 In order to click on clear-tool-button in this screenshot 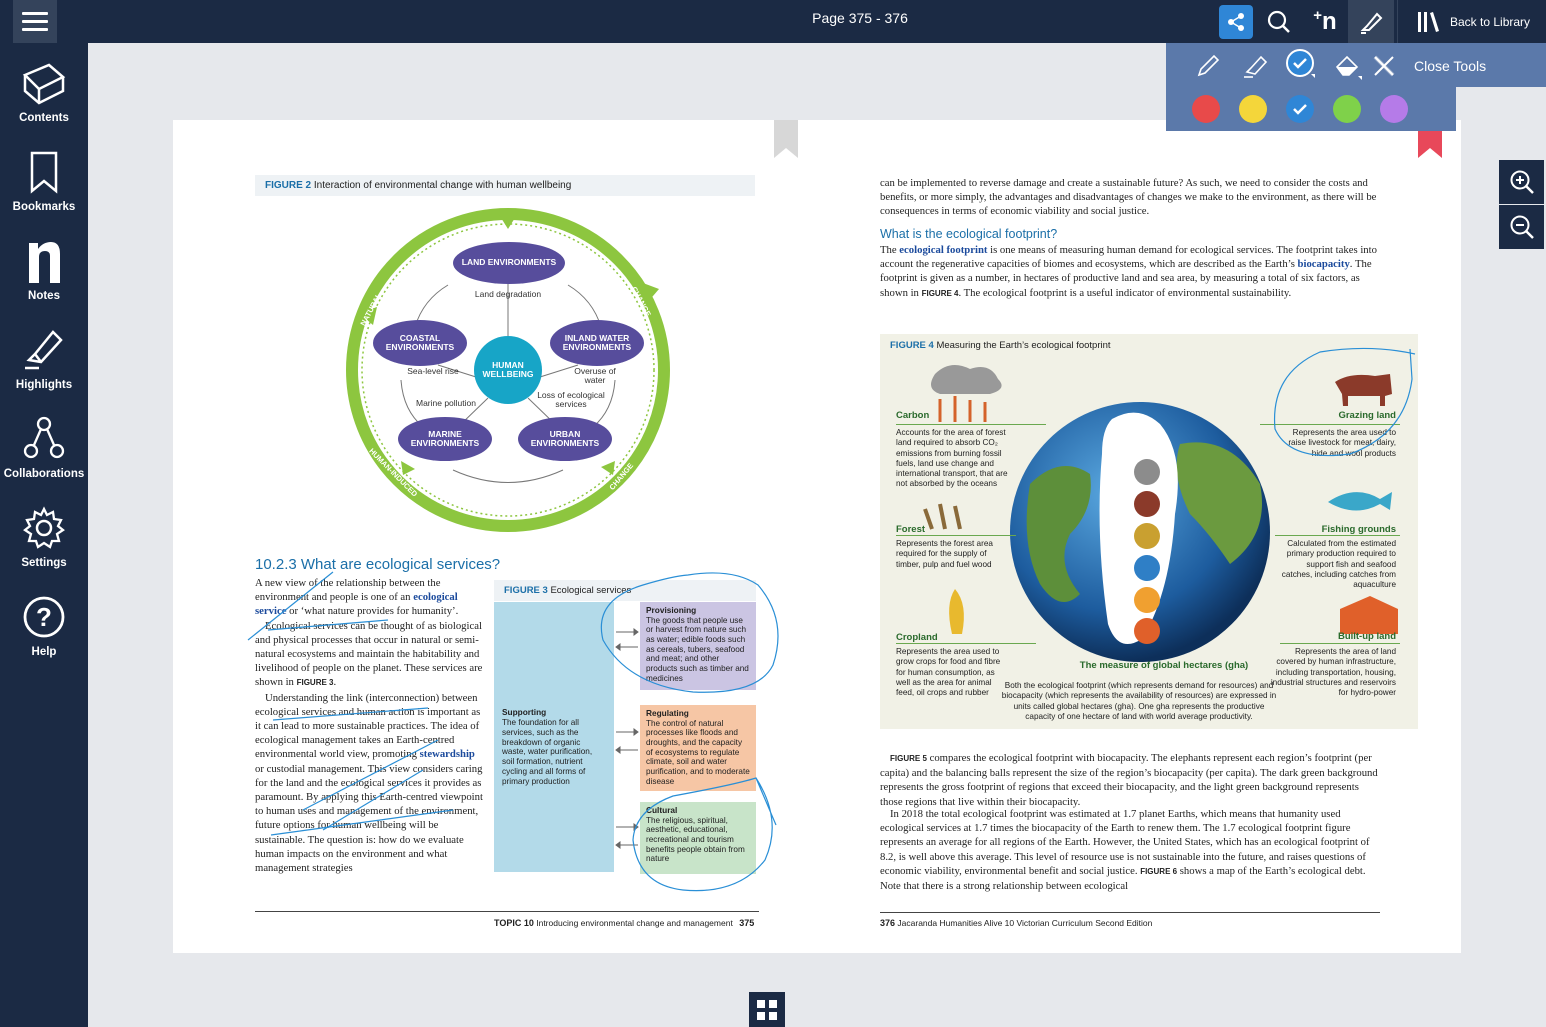, I will do `click(1384, 66)`.